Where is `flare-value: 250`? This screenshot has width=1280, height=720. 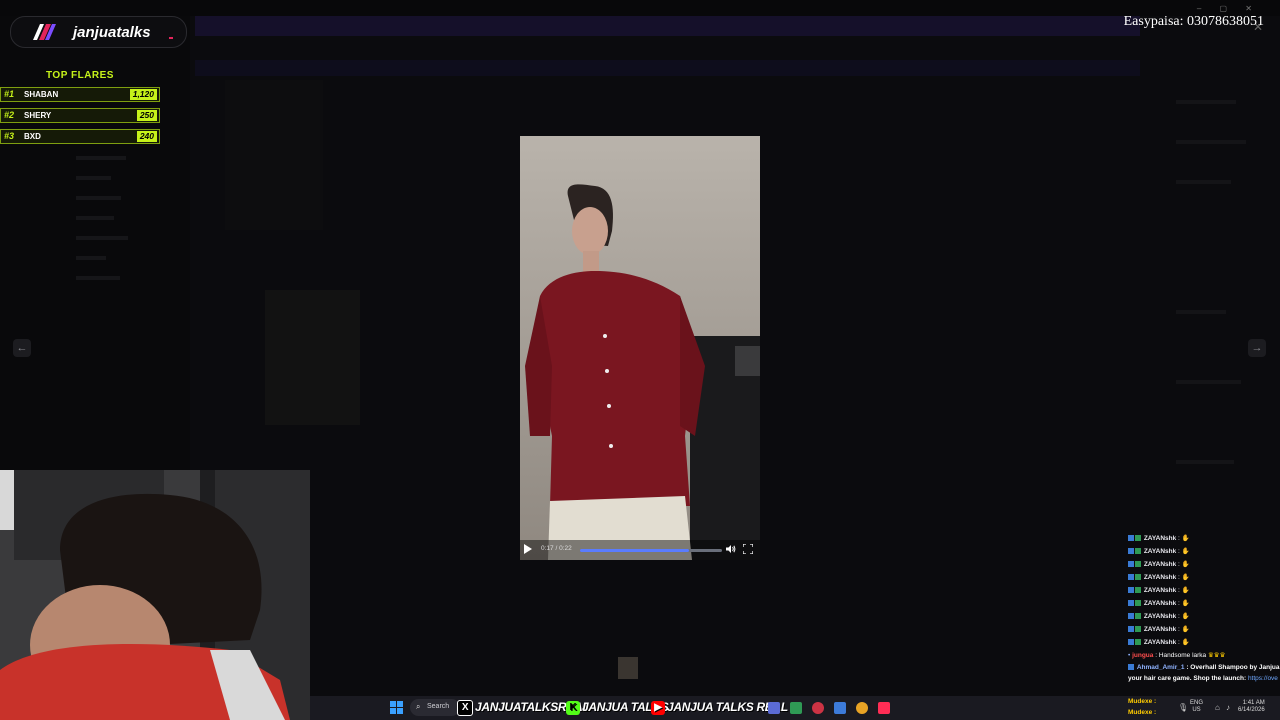
flare-value: 250 is located at coordinates (146, 115).